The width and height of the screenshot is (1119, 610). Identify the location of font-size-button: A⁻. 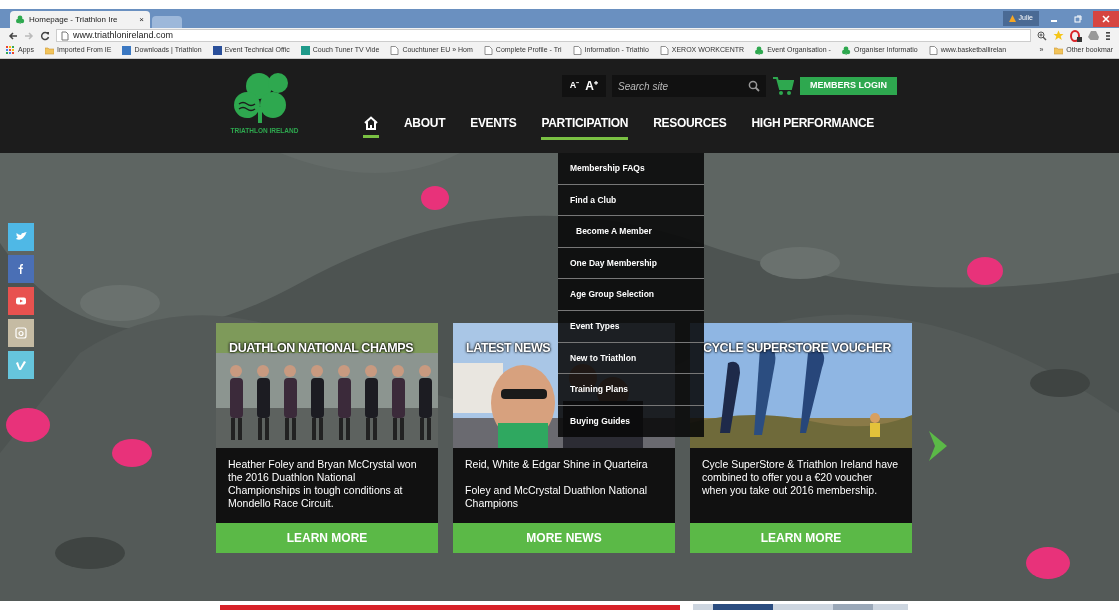
(574, 86).